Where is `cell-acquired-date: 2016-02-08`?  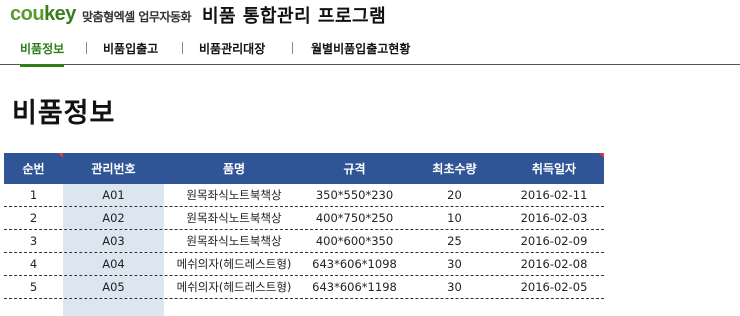 cell-acquired-date: 2016-02-08 is located at coordinates (554, 264).